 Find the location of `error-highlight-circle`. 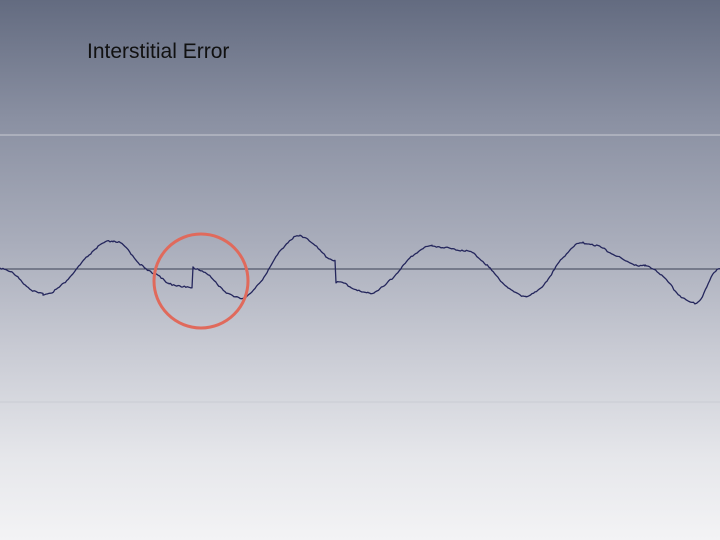

error-highlight-circle is located at coordinates (201, 281).